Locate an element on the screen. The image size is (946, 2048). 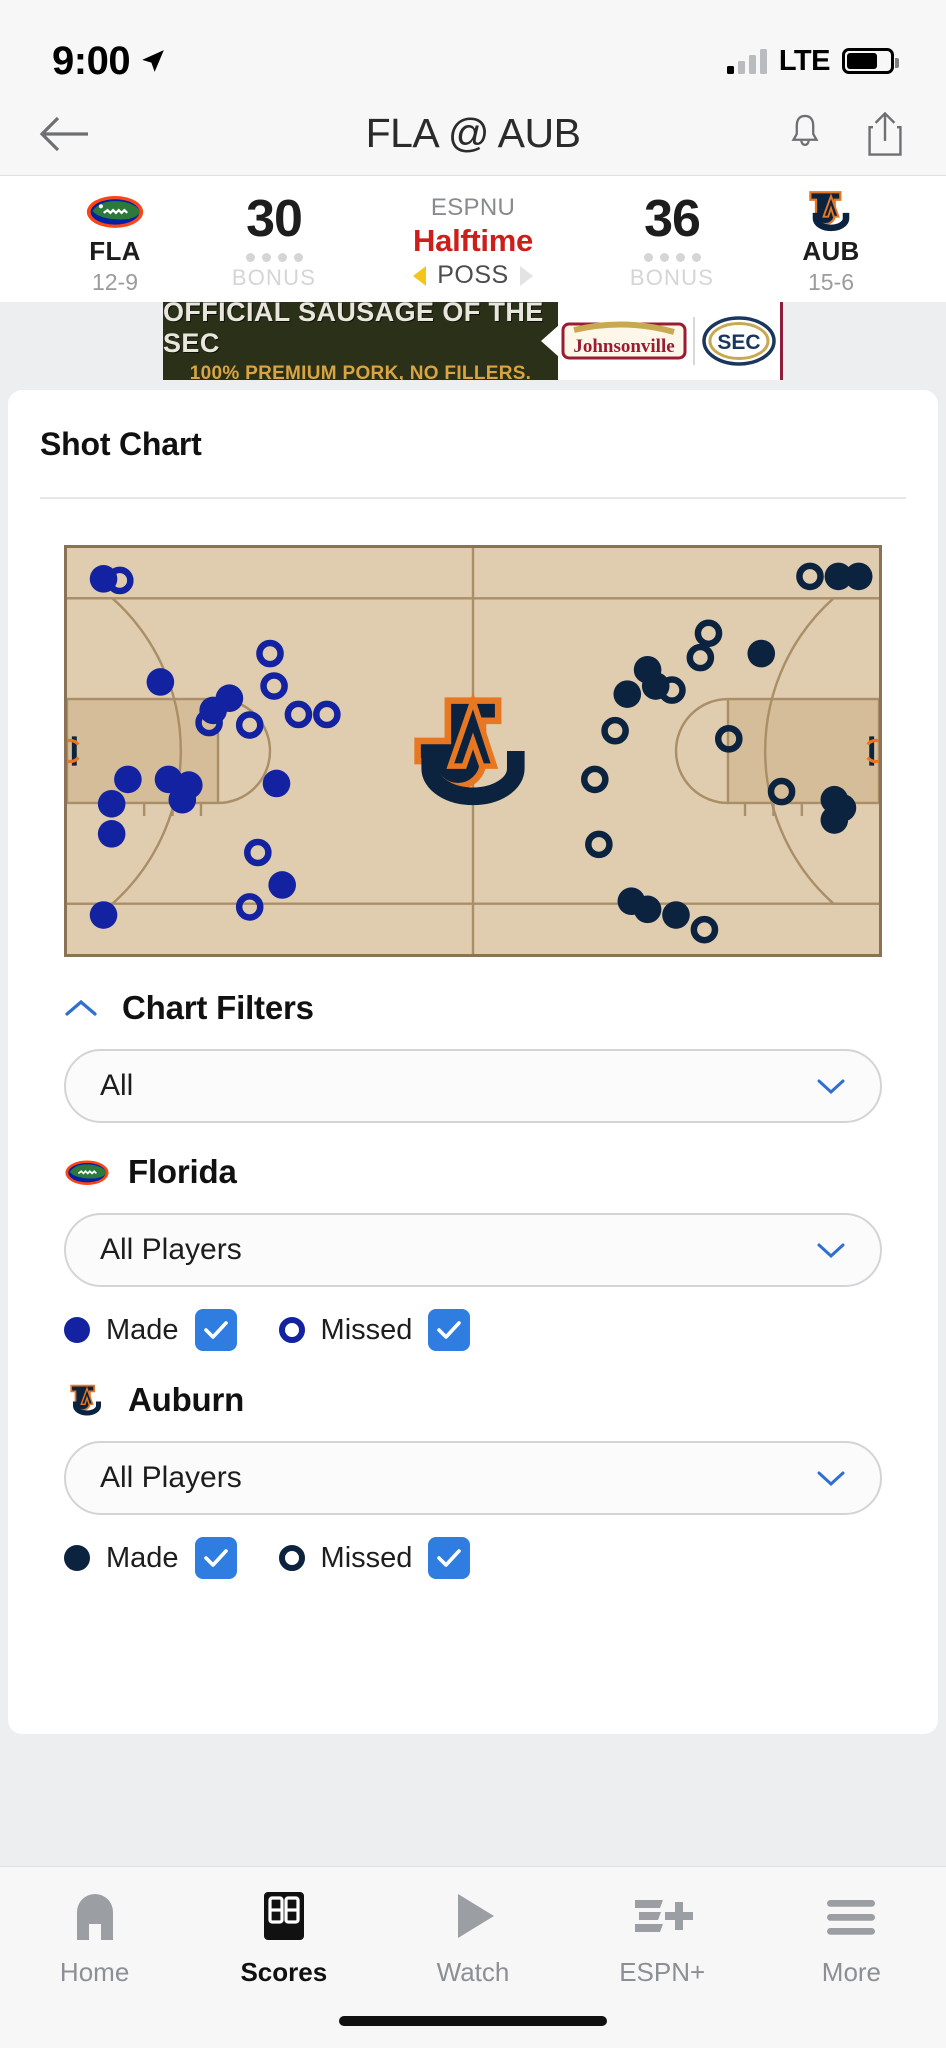
game-status-block: ESPNU Halftime POSS is located at coordinates (473, 242).